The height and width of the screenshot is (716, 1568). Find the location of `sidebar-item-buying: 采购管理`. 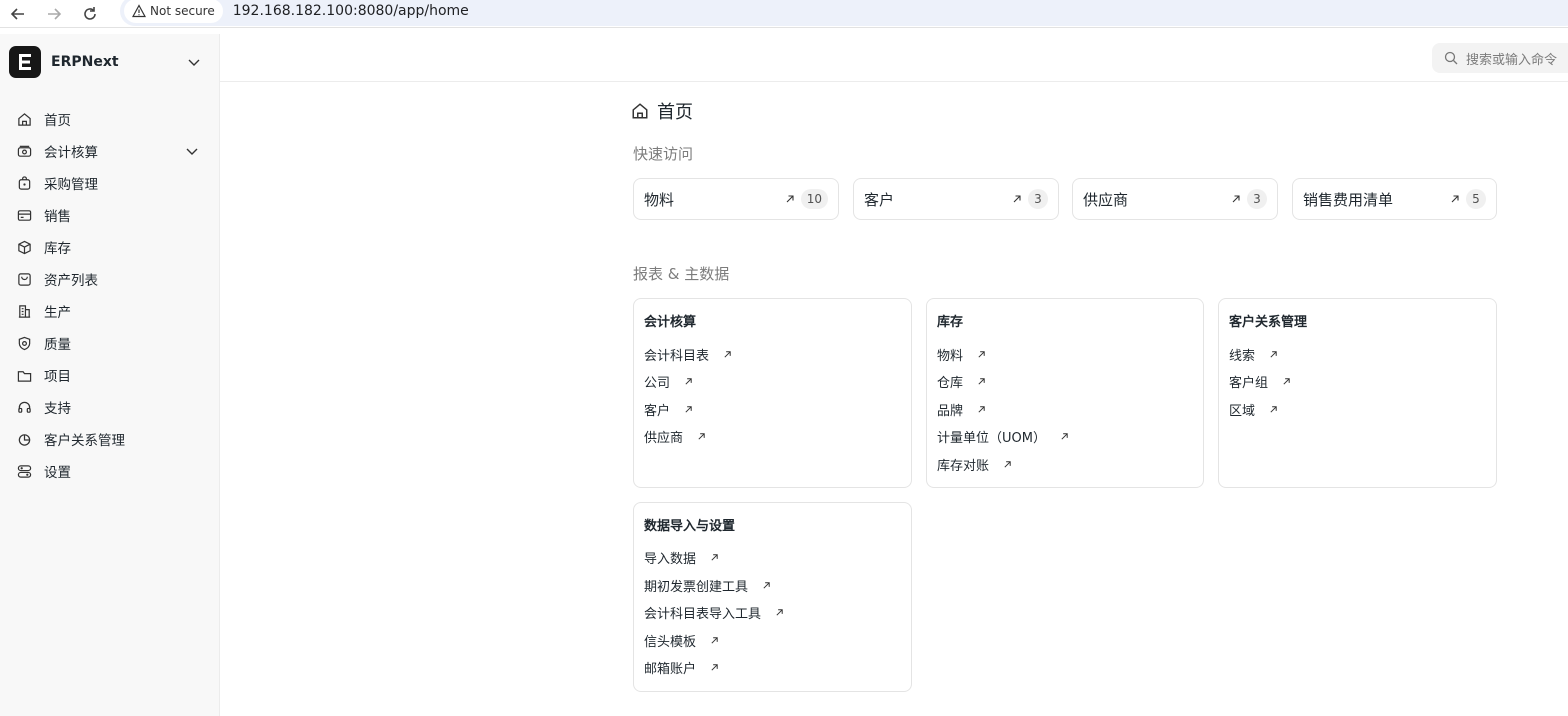

sidebar-item-buying: 采购管理 is located at coordinates (109, 183).